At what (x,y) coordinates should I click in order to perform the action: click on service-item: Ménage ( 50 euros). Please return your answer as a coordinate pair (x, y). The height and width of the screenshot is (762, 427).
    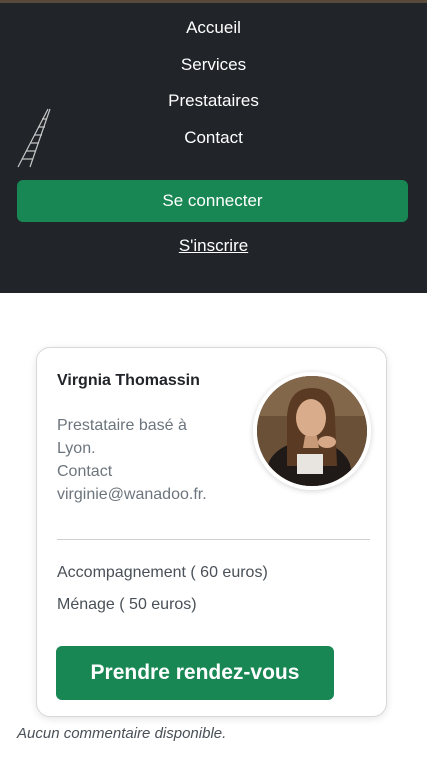
    Looking at the image, I should click on (127, 604).